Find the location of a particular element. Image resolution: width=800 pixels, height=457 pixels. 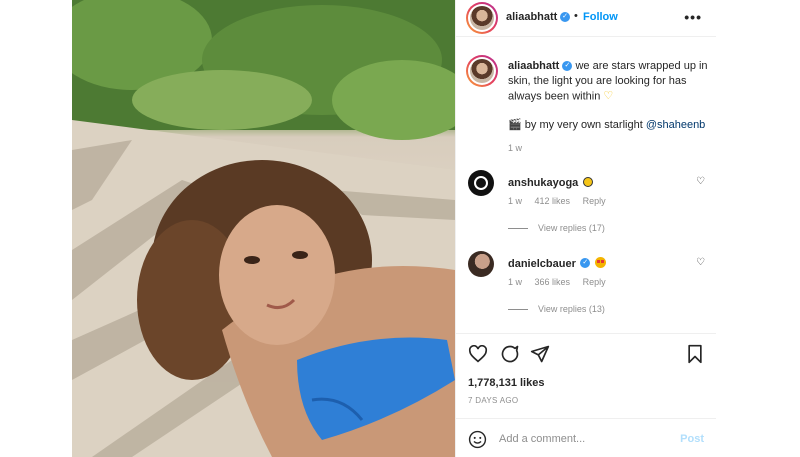

star-struck-emoji-icon is located at coordinates (600, 263).